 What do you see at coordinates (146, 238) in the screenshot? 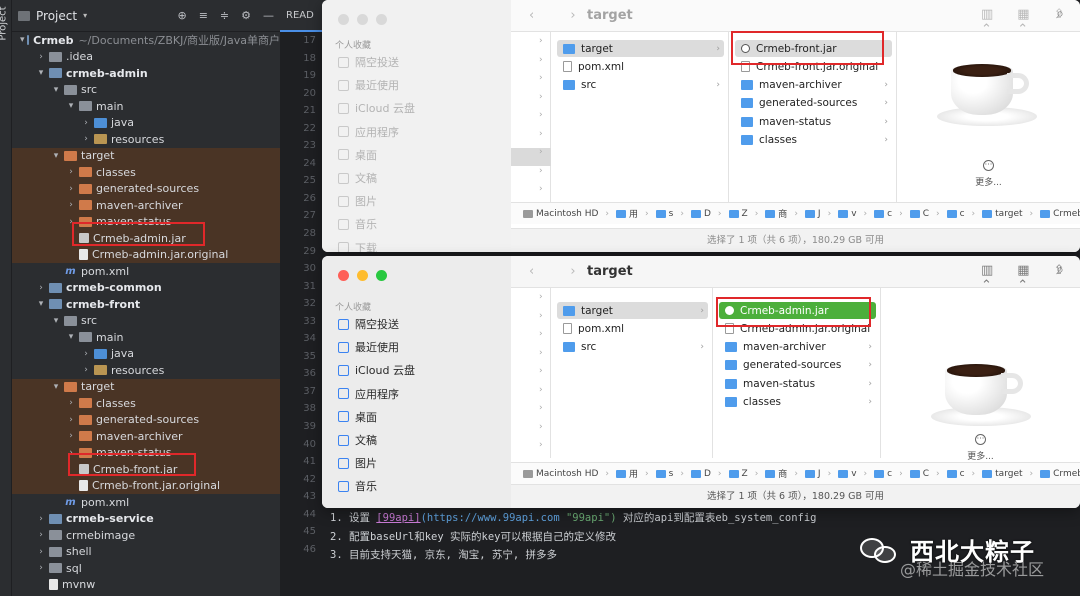
I see `tree-row: Crmeb-admin.jar` at bounding box center [146, 238].